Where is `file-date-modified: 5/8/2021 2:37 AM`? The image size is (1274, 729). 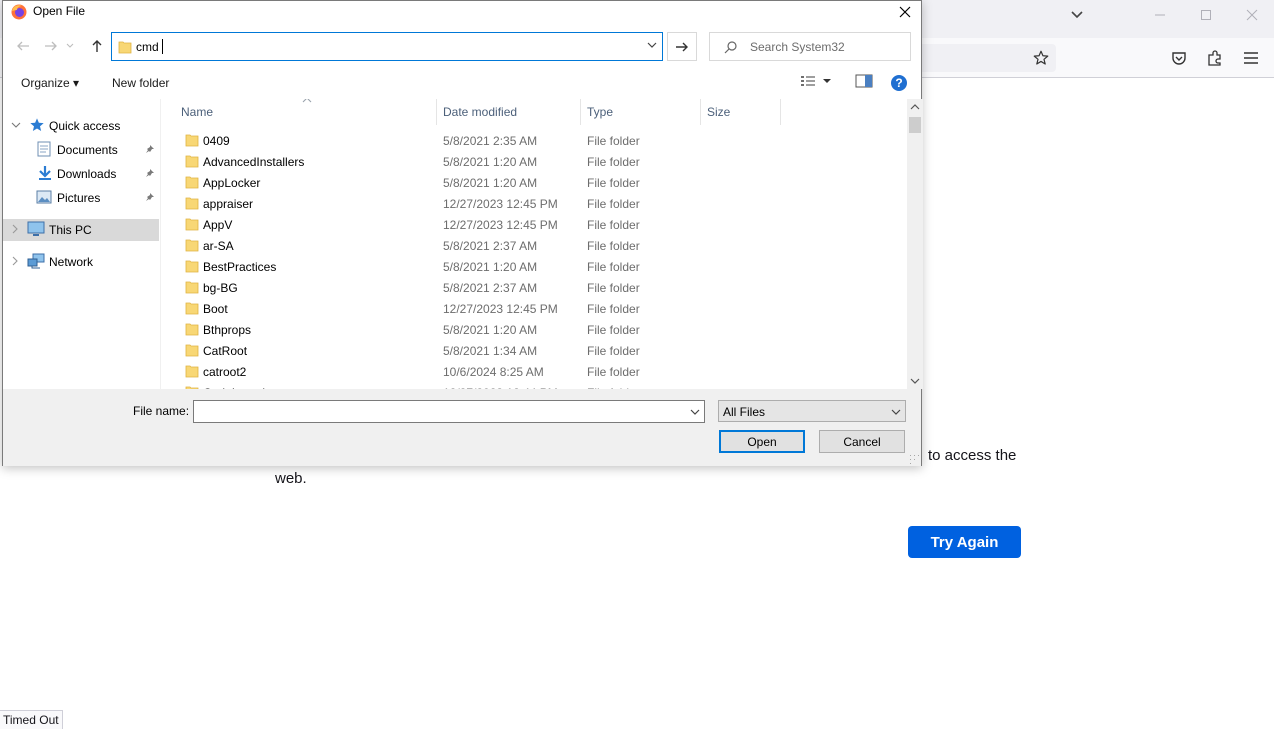 file-date-modified: 5/8/2021 2:37 AM is located at coordinates (490, 246).